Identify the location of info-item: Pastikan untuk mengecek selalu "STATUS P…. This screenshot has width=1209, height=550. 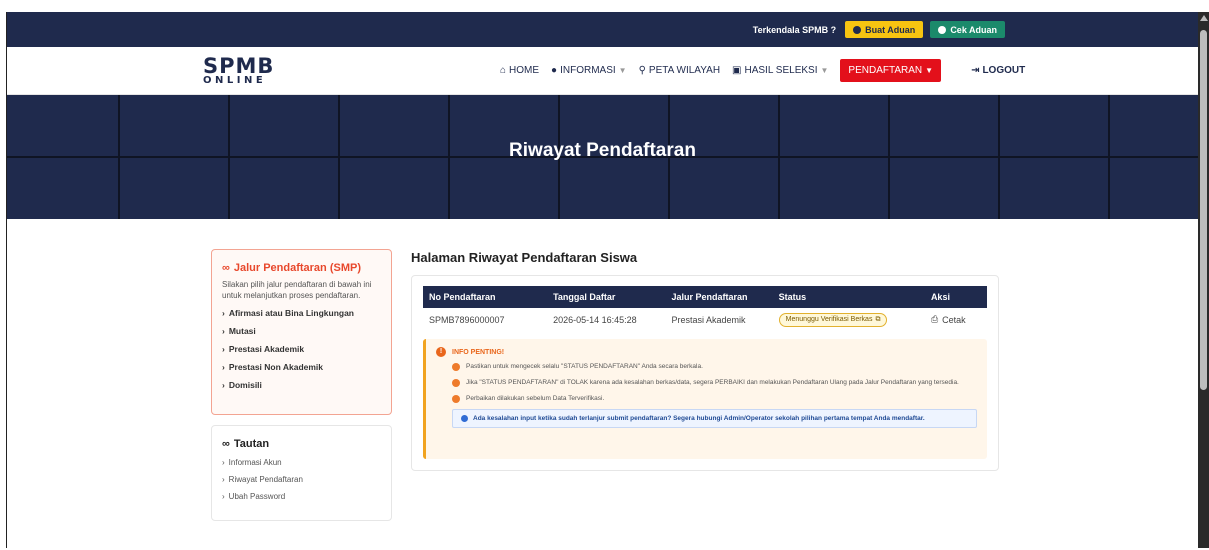
(714, 367).